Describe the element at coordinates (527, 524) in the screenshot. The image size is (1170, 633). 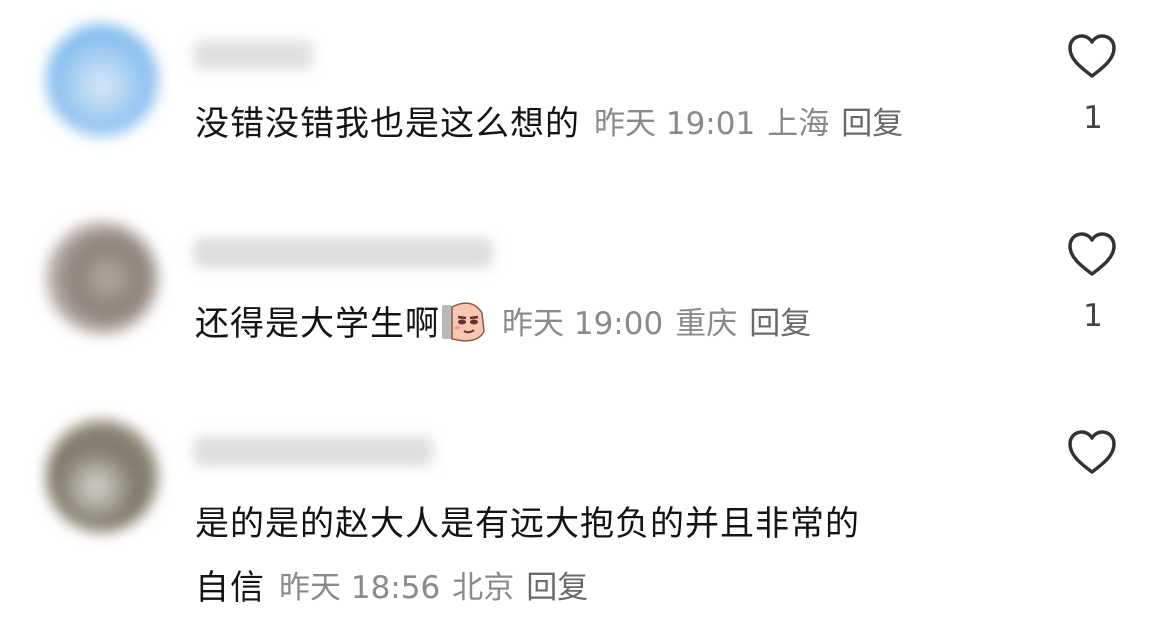
I see `comment-text: 是的是的赵大人是有远大抱负的并且非常的` at that location.